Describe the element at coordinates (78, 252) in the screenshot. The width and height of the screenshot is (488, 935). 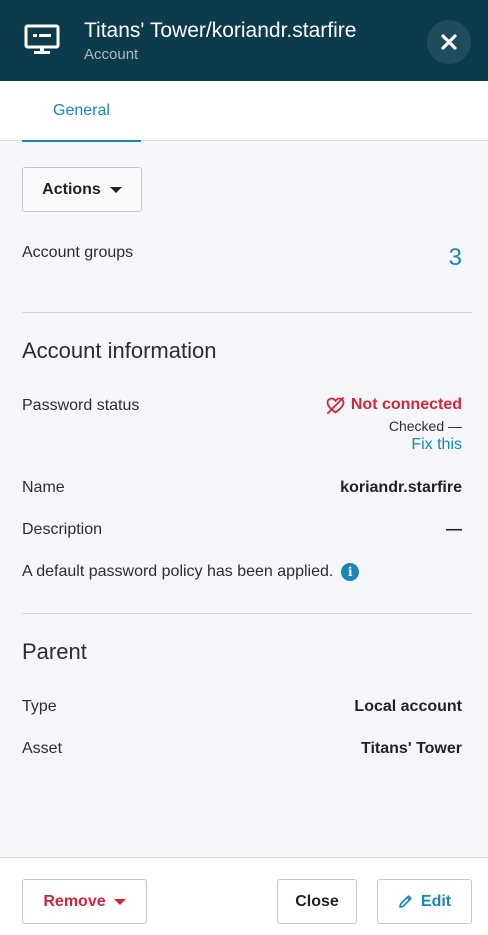
I see `account-groups-label: Account groups` at that location.